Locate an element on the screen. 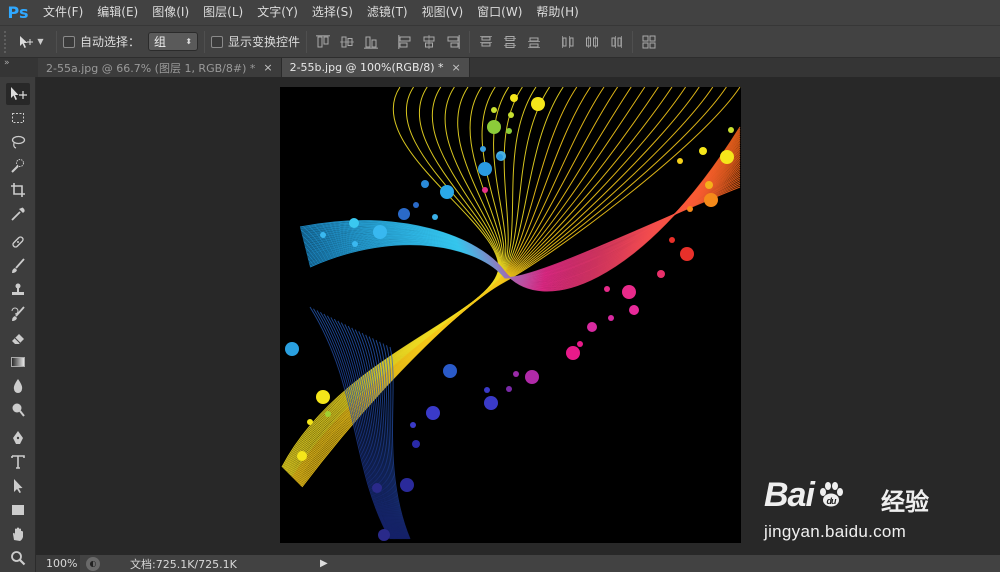 This screenshot has height=572, width=1000. align-horizontal-center-icon is located at coordinates (429, 41).